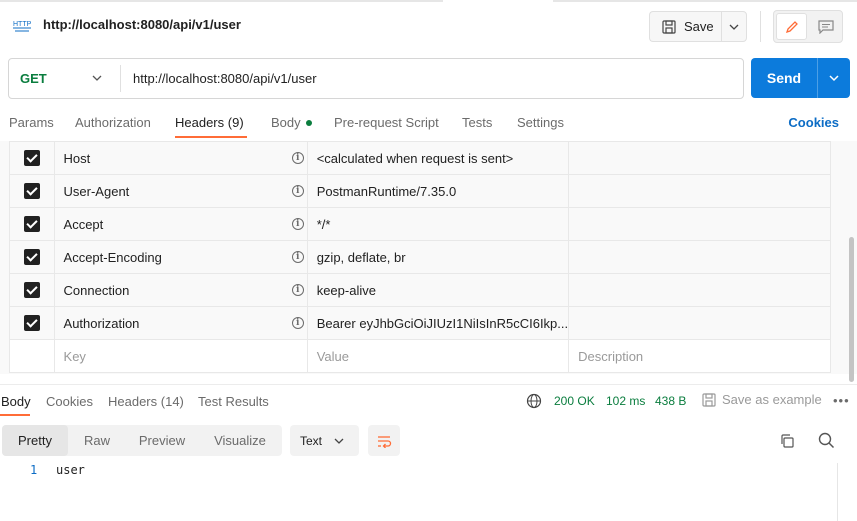 This screenshot has height=521, width=857. I want to click on header-value: PostmanRuntime/7.35.0, so click(386, 191).